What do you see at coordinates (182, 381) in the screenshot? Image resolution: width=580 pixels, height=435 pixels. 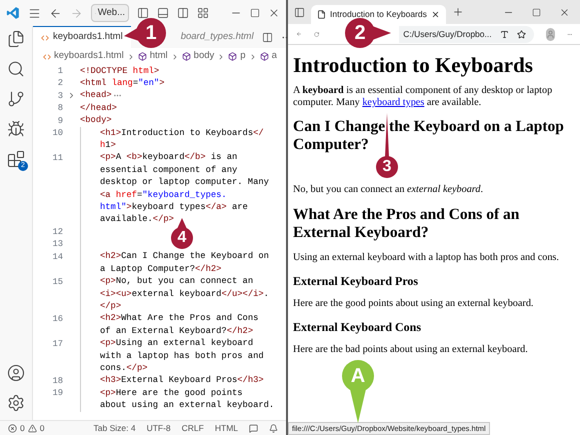 I see `code-line: <h3>External Keyboard Pros</h3>` at bounding box center [182, 381].